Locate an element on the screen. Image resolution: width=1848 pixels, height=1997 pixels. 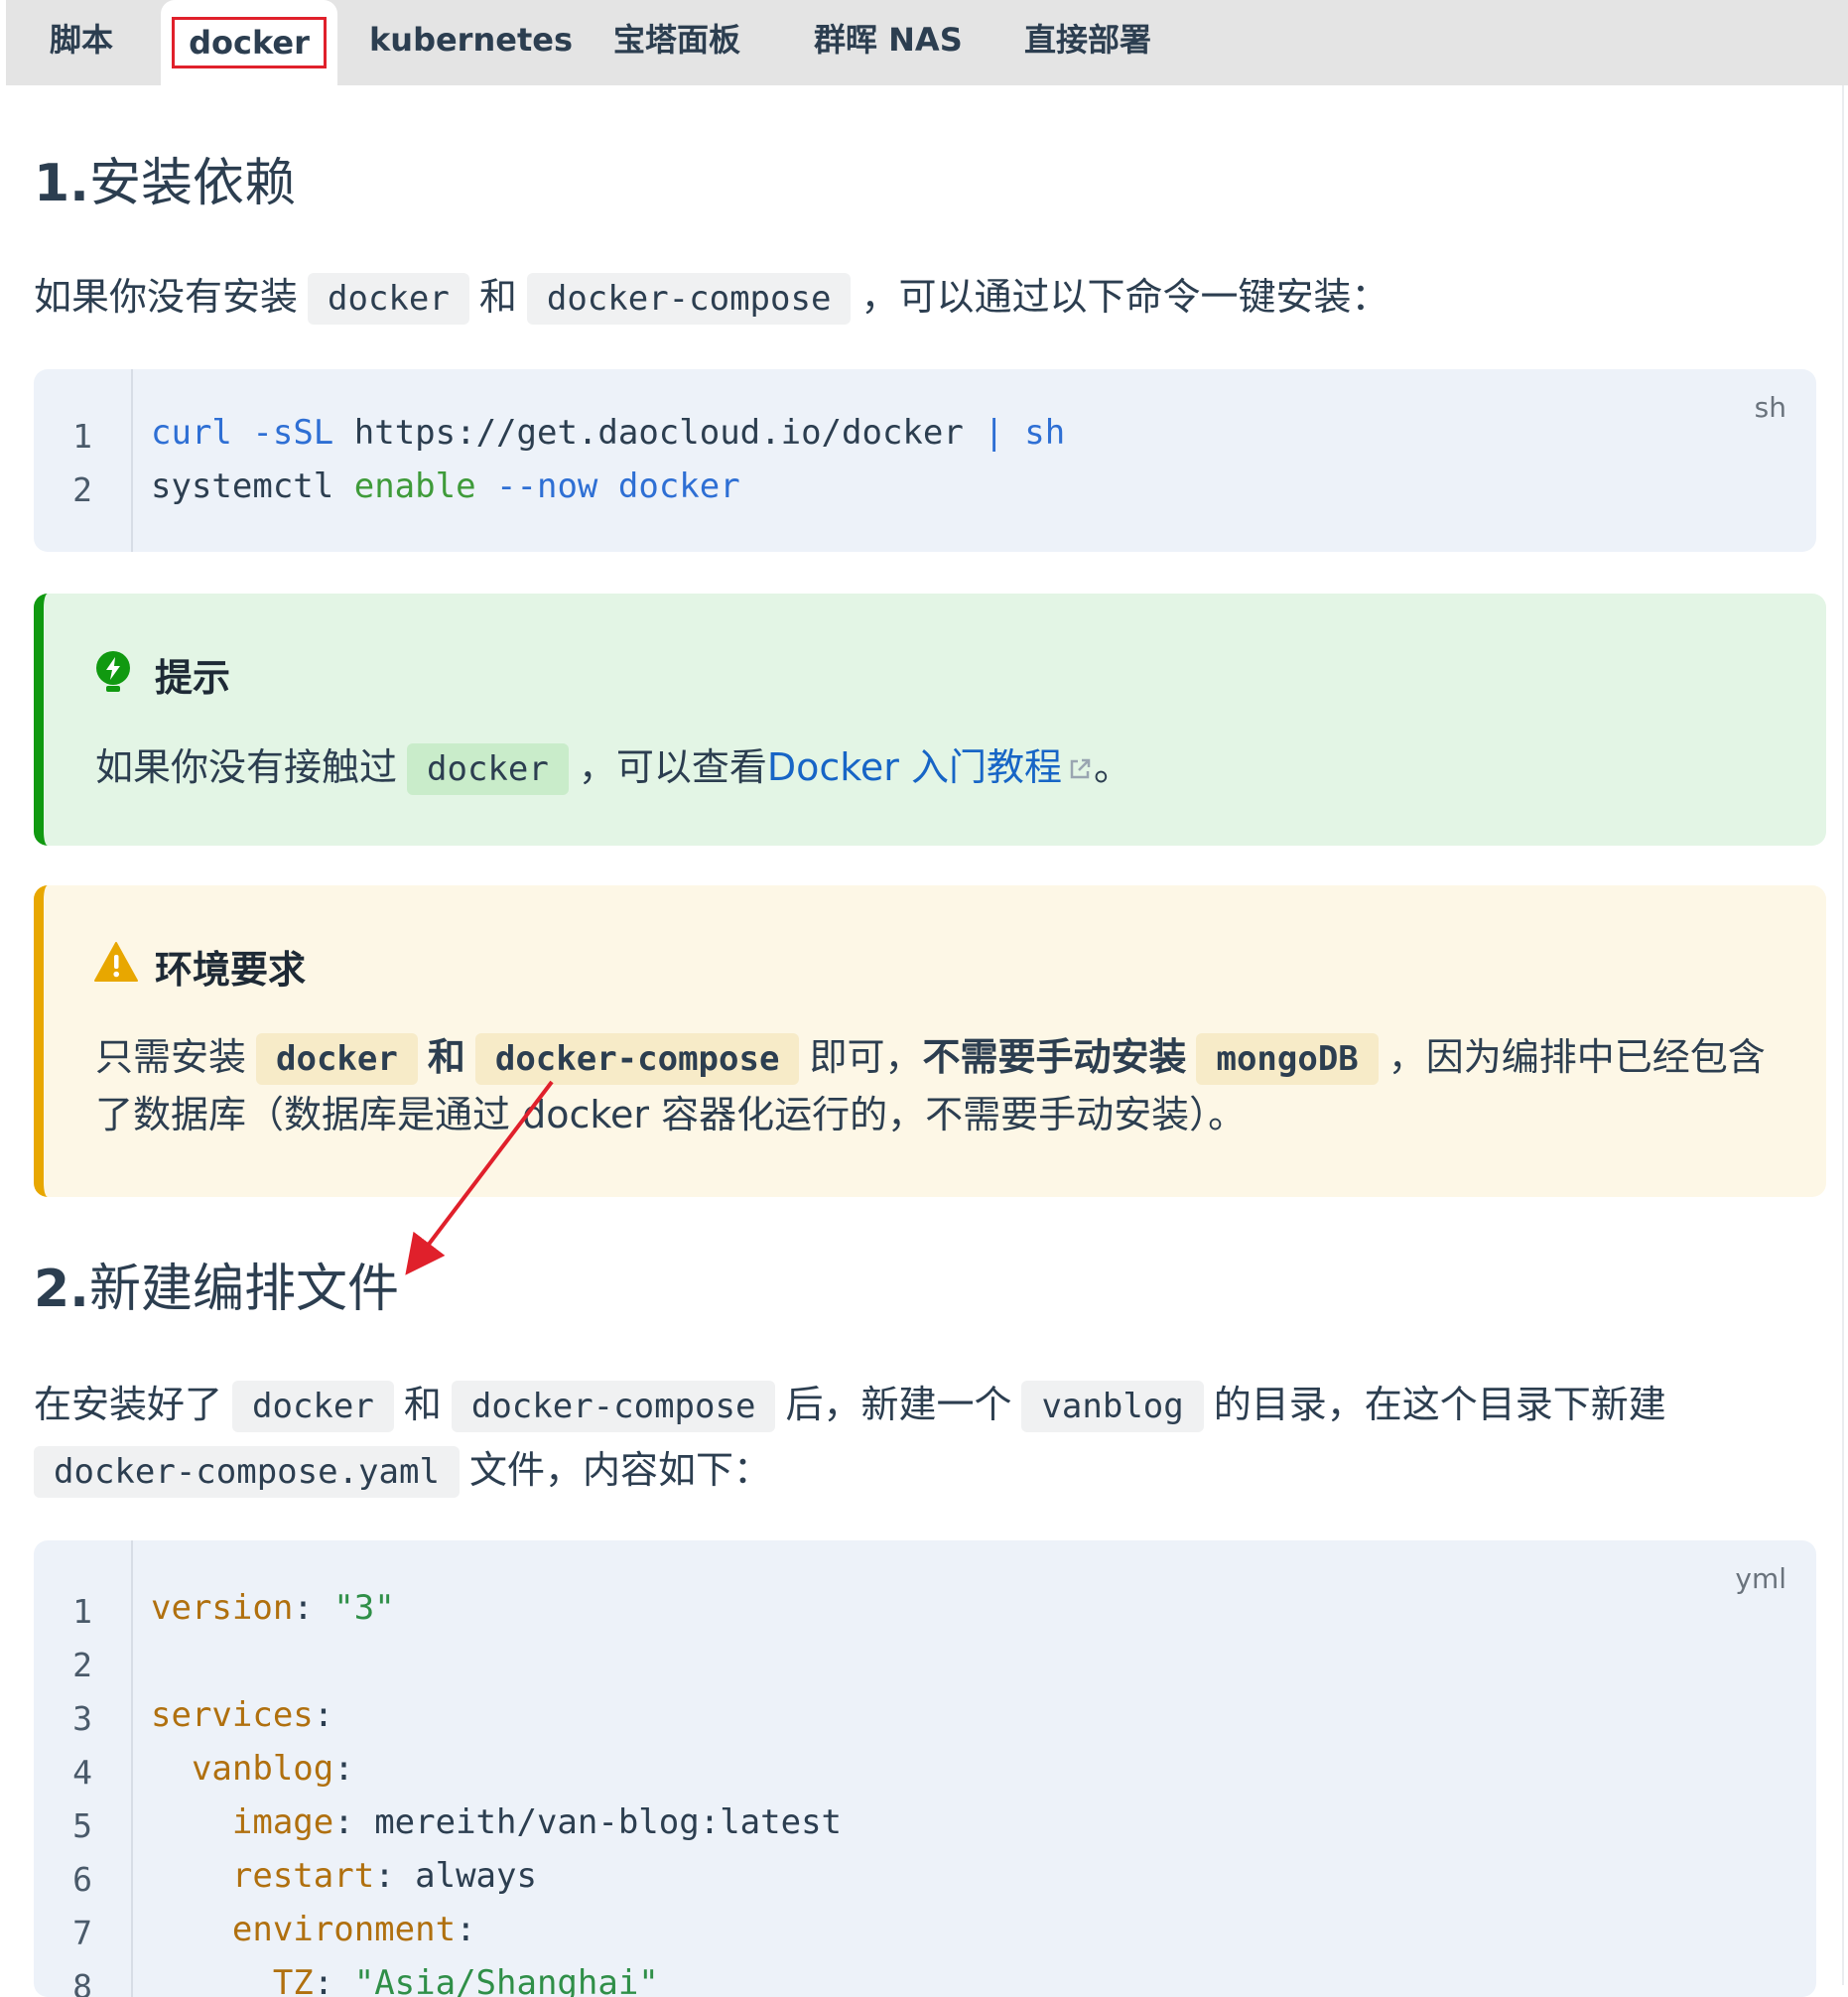
tab-label: 群晖 NAS is located at coordinates (888, 40).